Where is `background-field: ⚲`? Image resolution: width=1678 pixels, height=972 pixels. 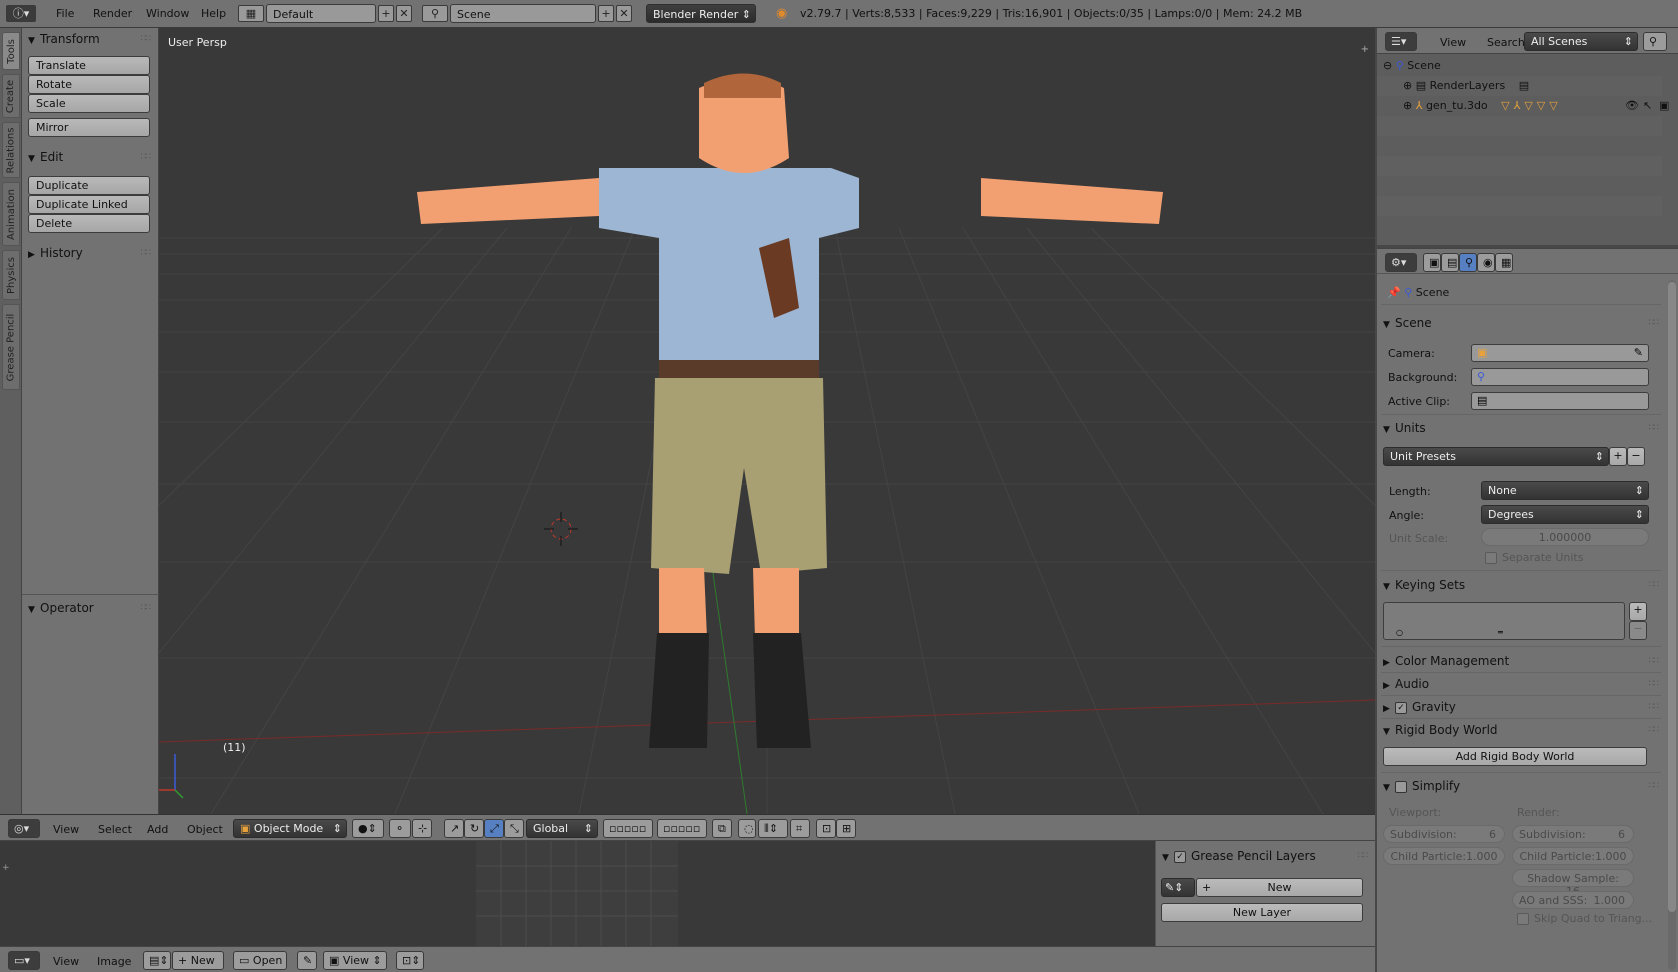 background-field: ⚲ is located at coordinates (1560, 377).